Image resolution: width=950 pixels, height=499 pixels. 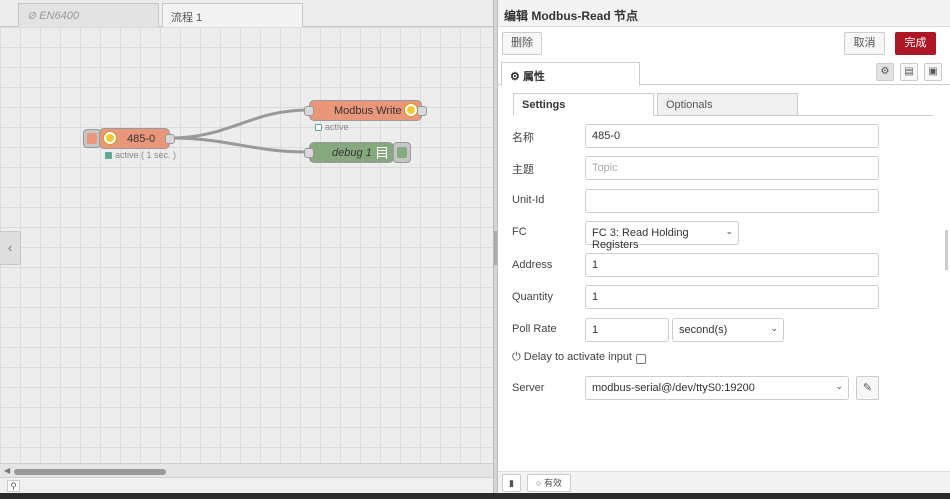 I want to click on circle-icon: ○, so click(x=539, y=483).